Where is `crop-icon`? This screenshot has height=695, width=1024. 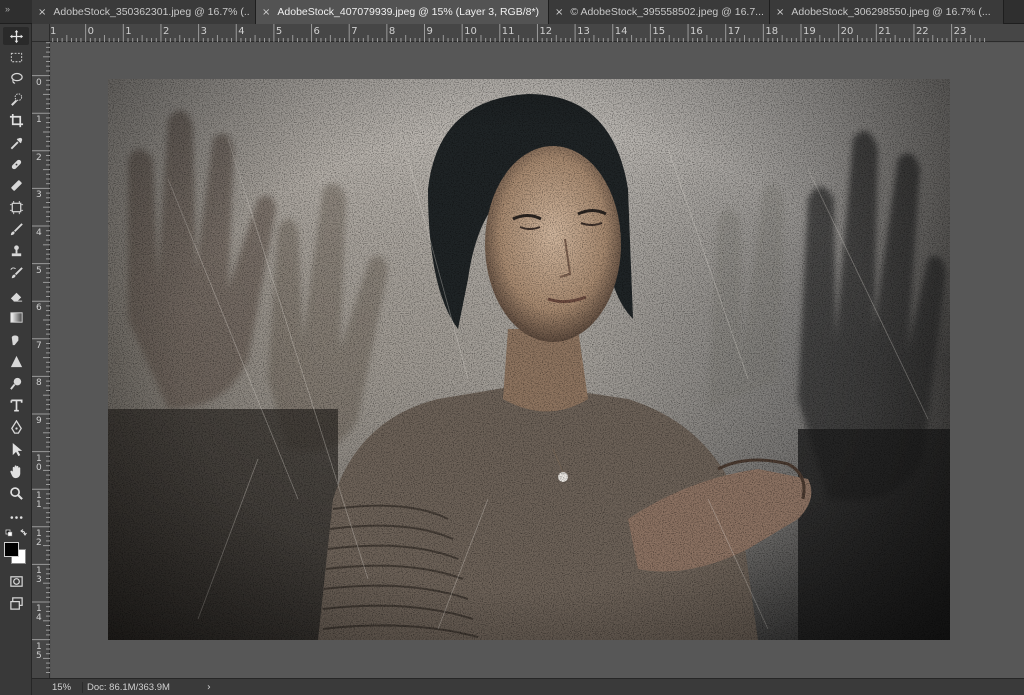
crop-icon is located at coordinates (16, 120).